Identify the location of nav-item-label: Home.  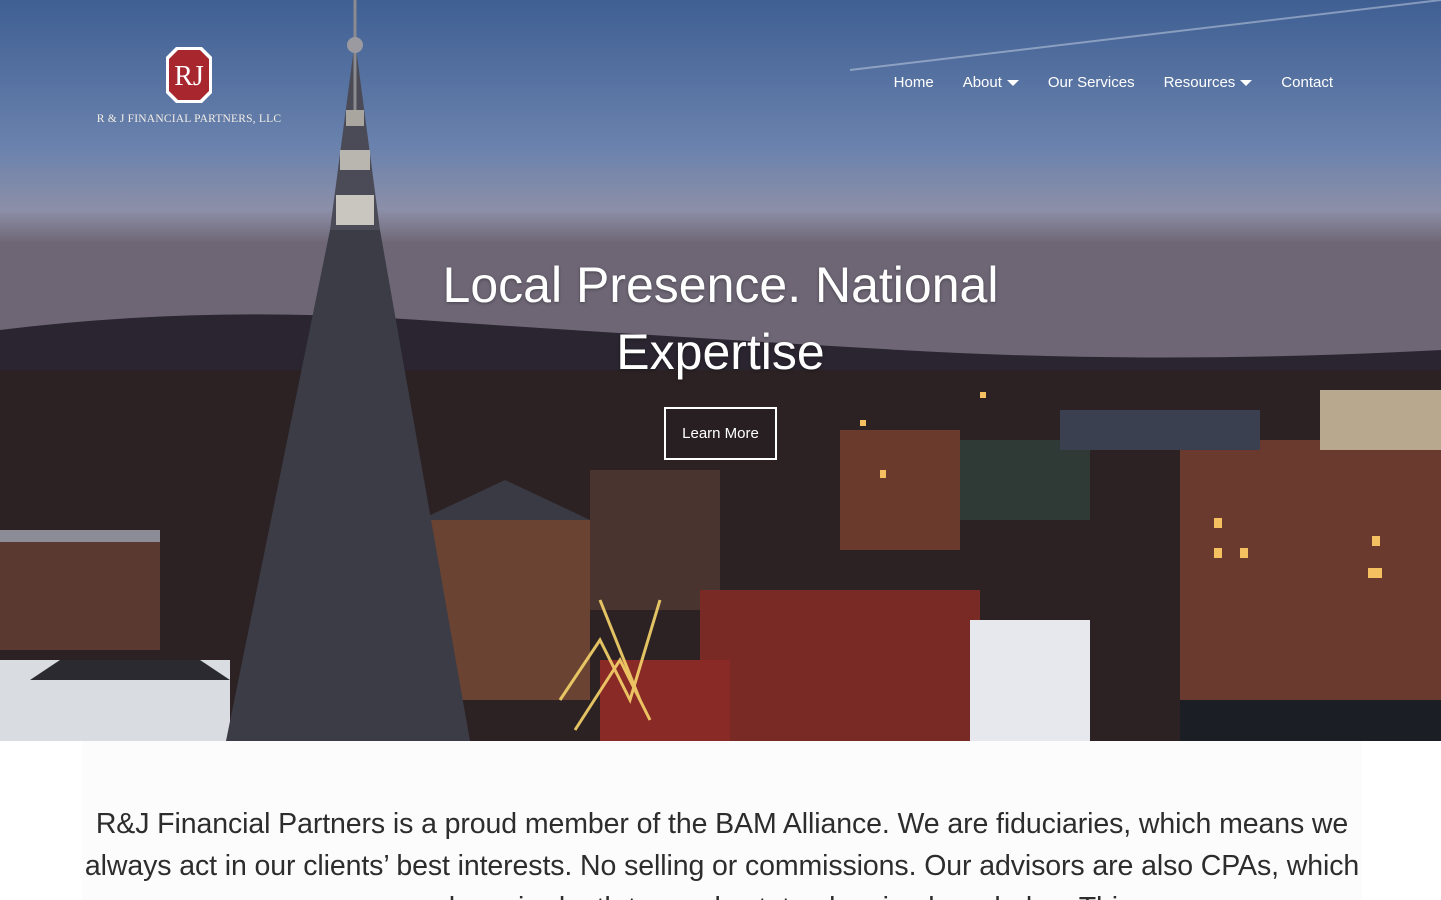
(913, 82).